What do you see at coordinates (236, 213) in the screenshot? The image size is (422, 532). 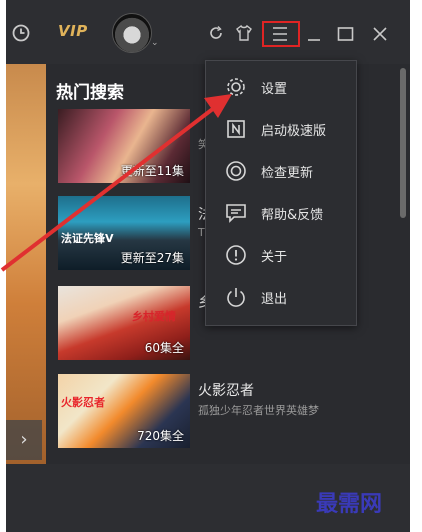 I see `feedback-icon` at bounding box center [236, 213].